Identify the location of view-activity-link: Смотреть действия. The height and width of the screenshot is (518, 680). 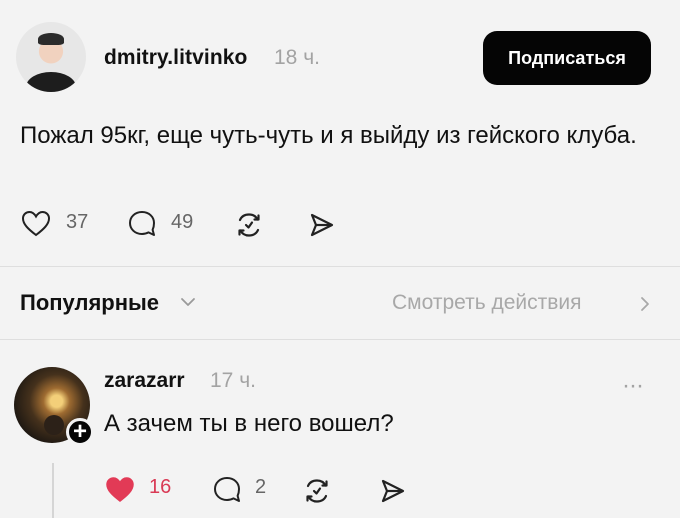
(487, 303).